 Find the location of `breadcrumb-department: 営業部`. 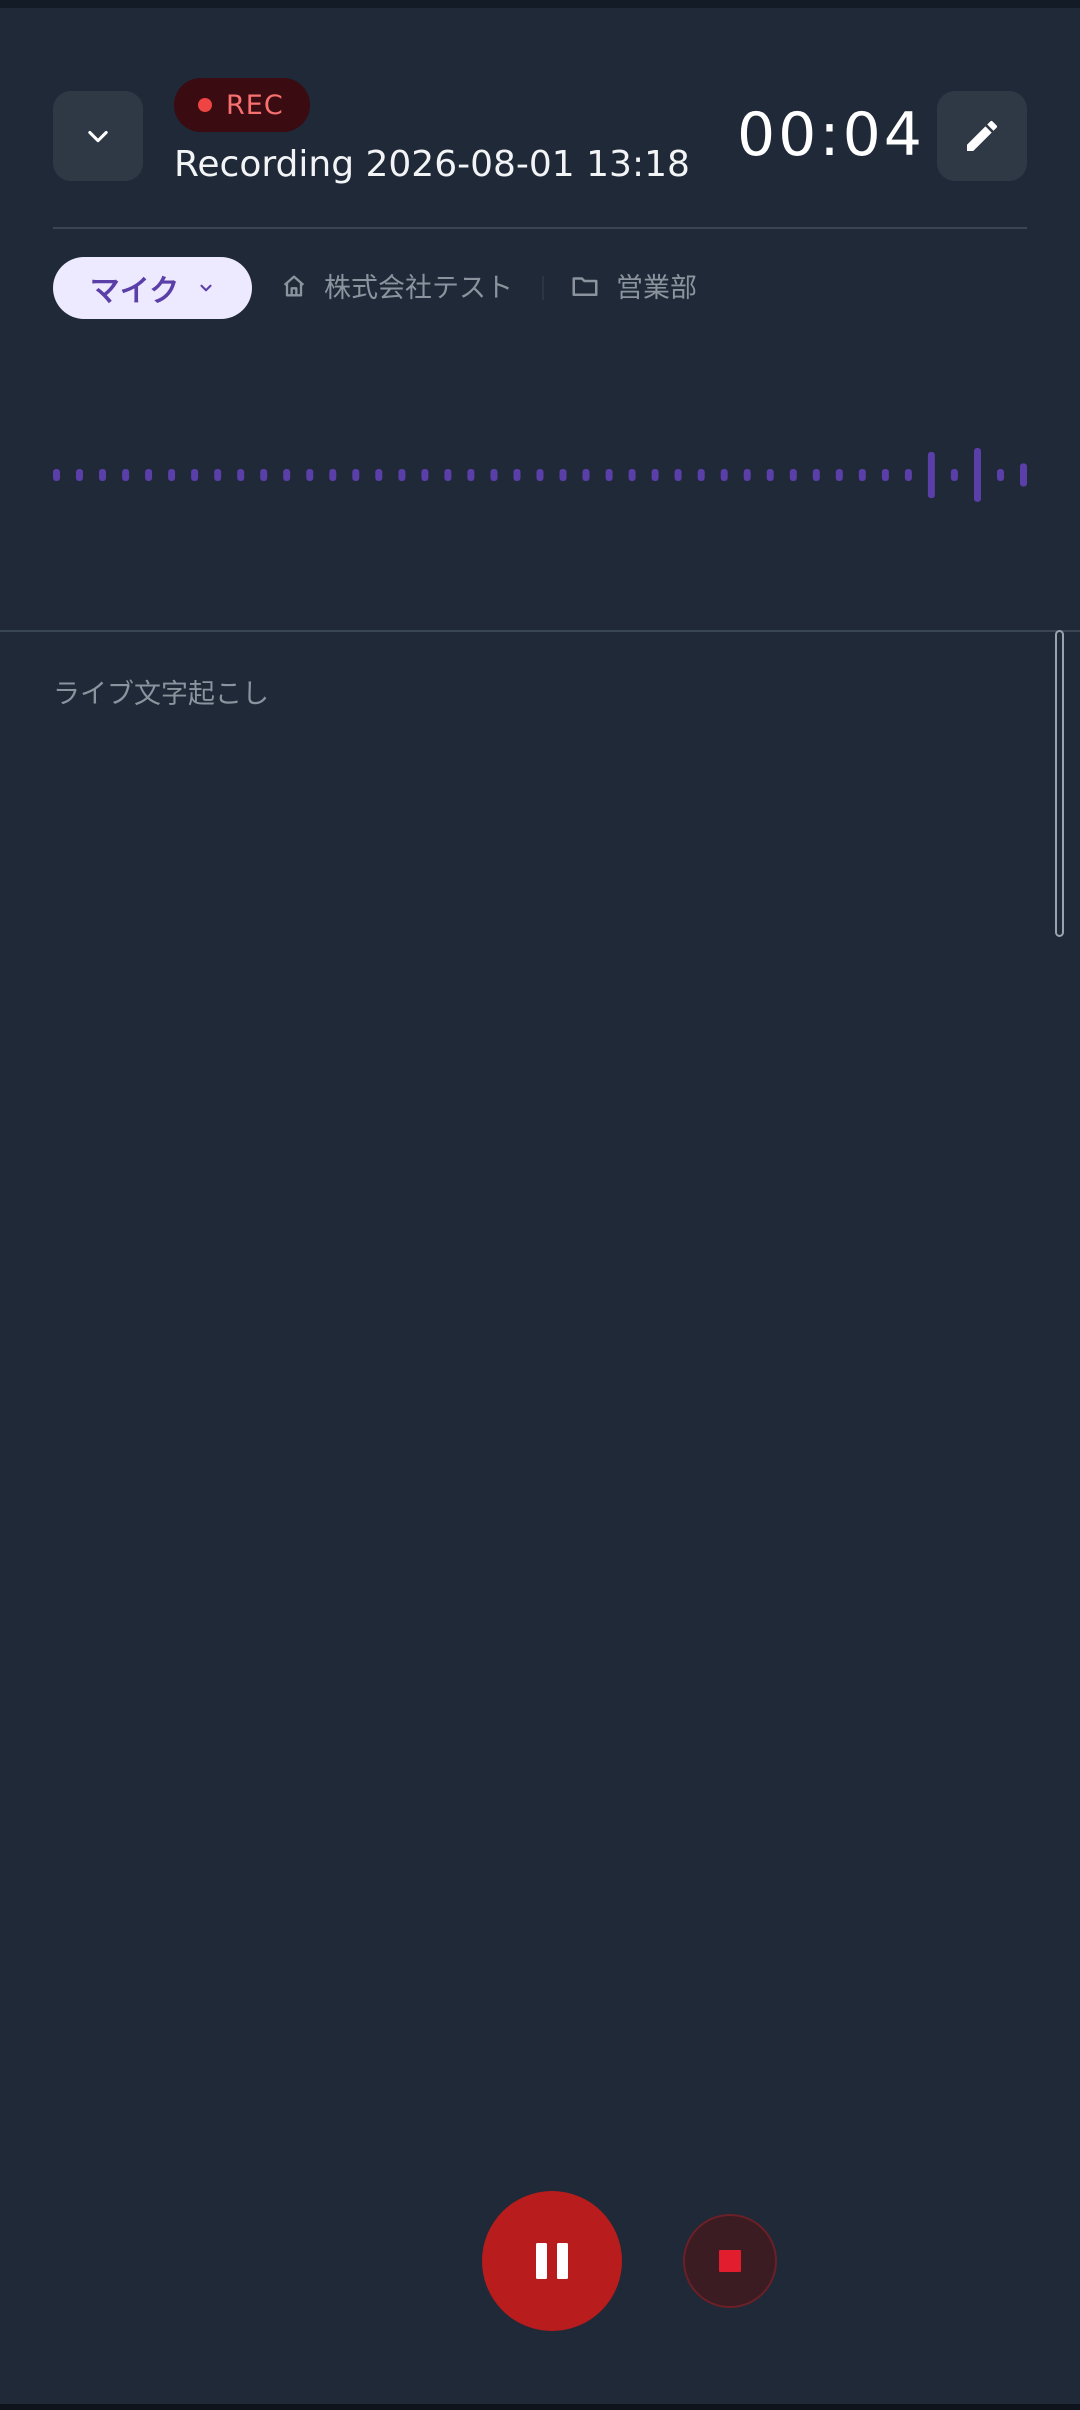

breadcrumb-department: 営業部 is located at coordinates (633, 285).